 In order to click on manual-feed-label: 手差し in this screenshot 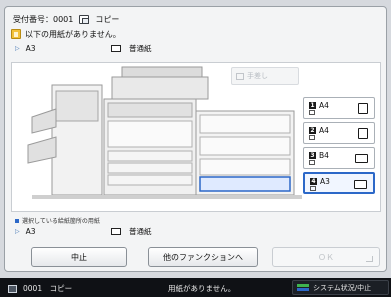, I will do `click(257, 76)`.